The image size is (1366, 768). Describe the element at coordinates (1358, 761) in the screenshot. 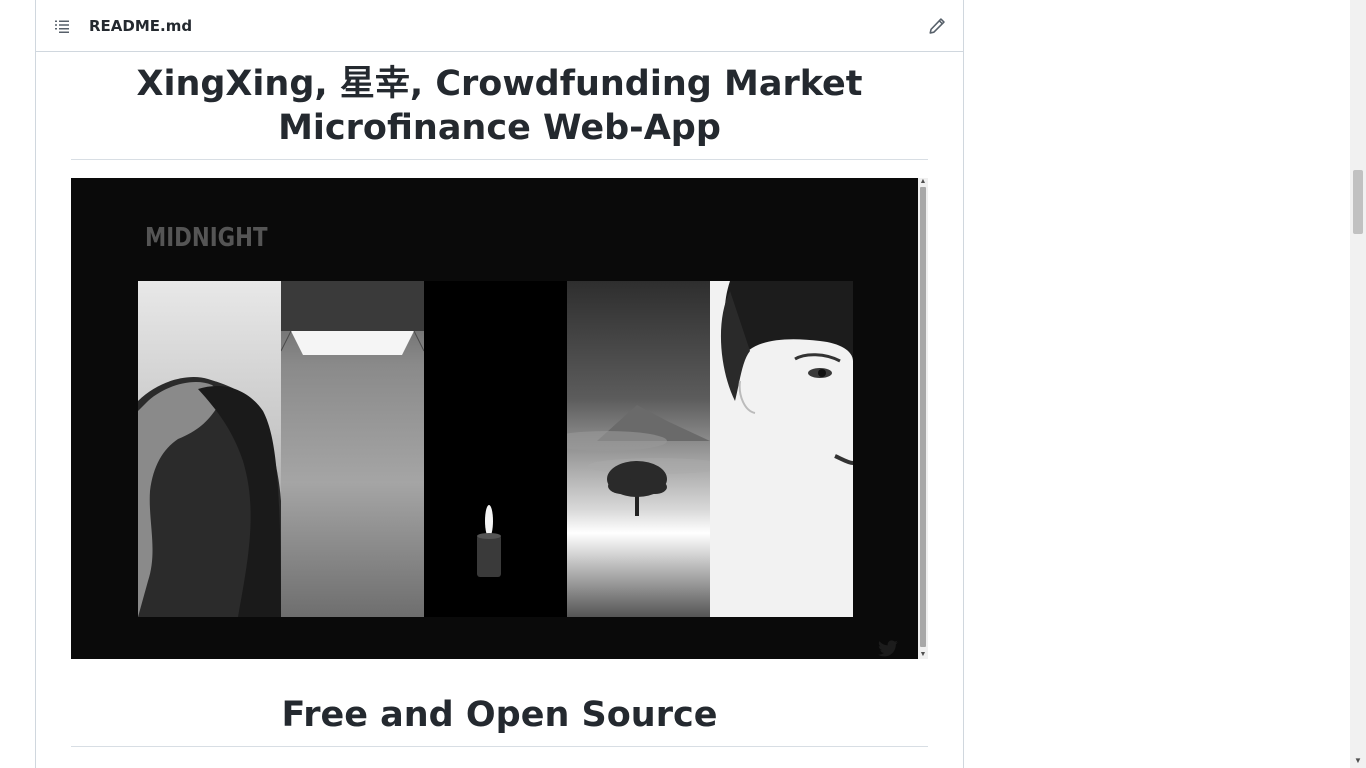

I see `page-scroll-down-arrow-icon: ▼` at that location.